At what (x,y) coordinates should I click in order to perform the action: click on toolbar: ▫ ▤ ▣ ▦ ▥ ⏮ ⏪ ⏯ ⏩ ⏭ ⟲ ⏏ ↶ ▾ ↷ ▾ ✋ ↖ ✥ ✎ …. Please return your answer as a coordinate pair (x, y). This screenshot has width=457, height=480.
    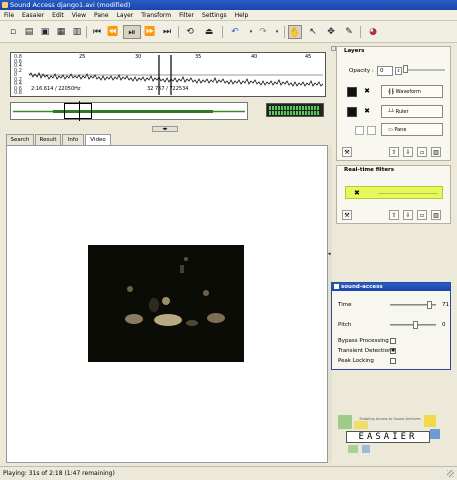
    Looking at the image, I should click on (228, 32).